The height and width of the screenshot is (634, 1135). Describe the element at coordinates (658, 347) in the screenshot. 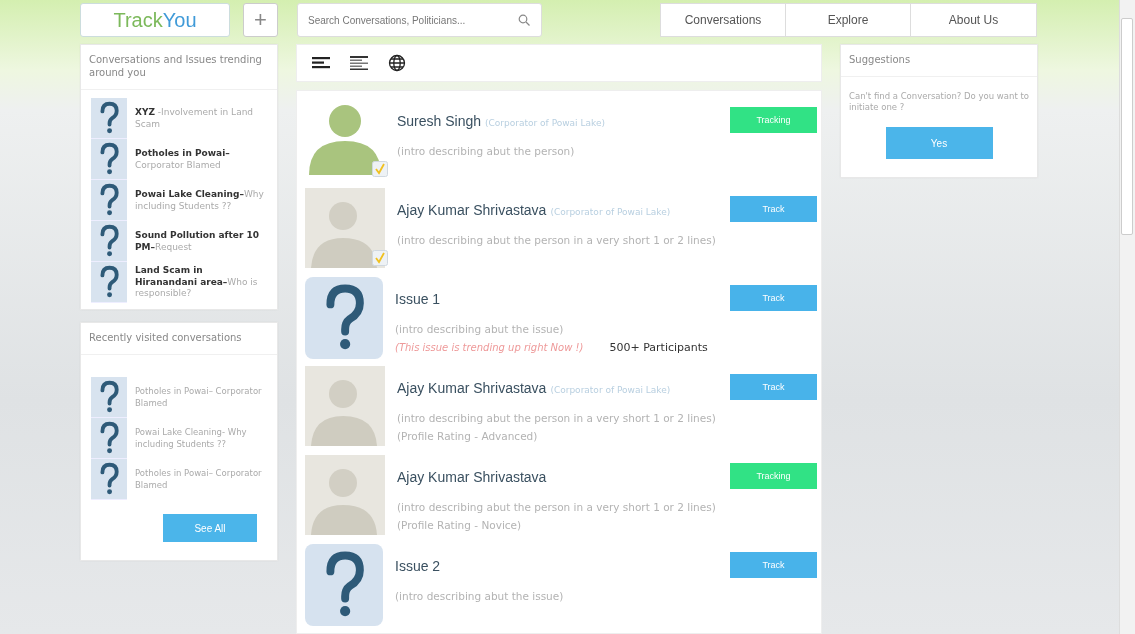

I see `participant-count: 500+ Participants` at that location.